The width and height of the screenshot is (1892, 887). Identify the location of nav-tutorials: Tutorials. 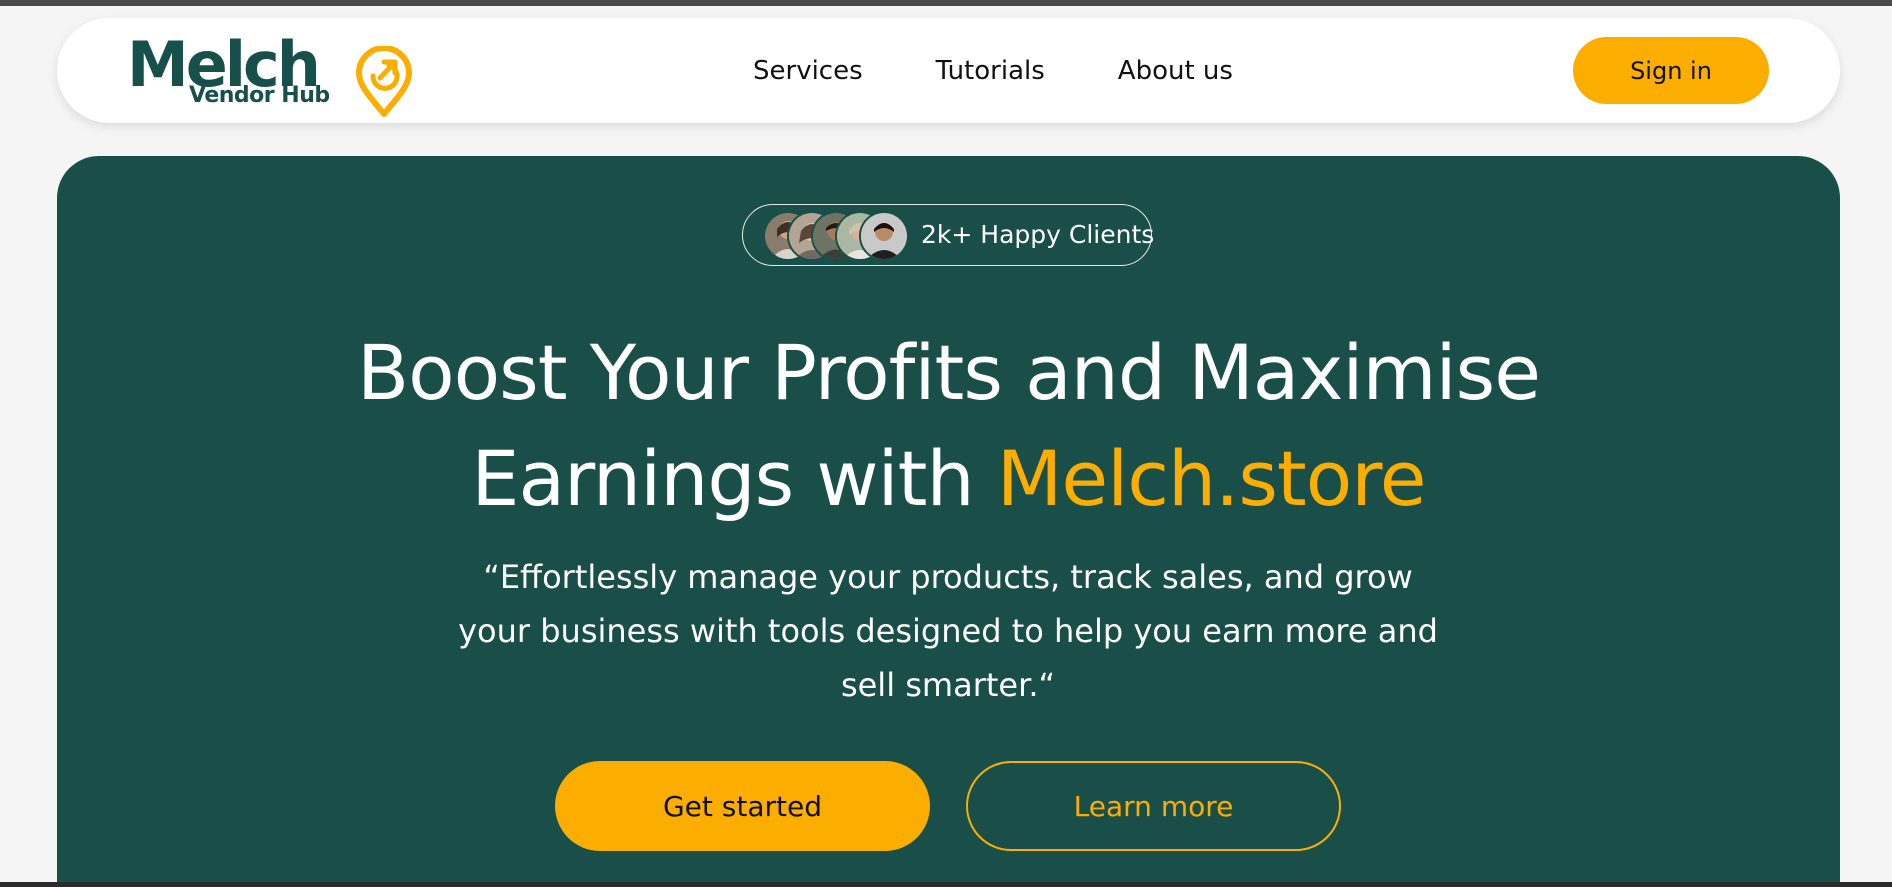
(990, 71).